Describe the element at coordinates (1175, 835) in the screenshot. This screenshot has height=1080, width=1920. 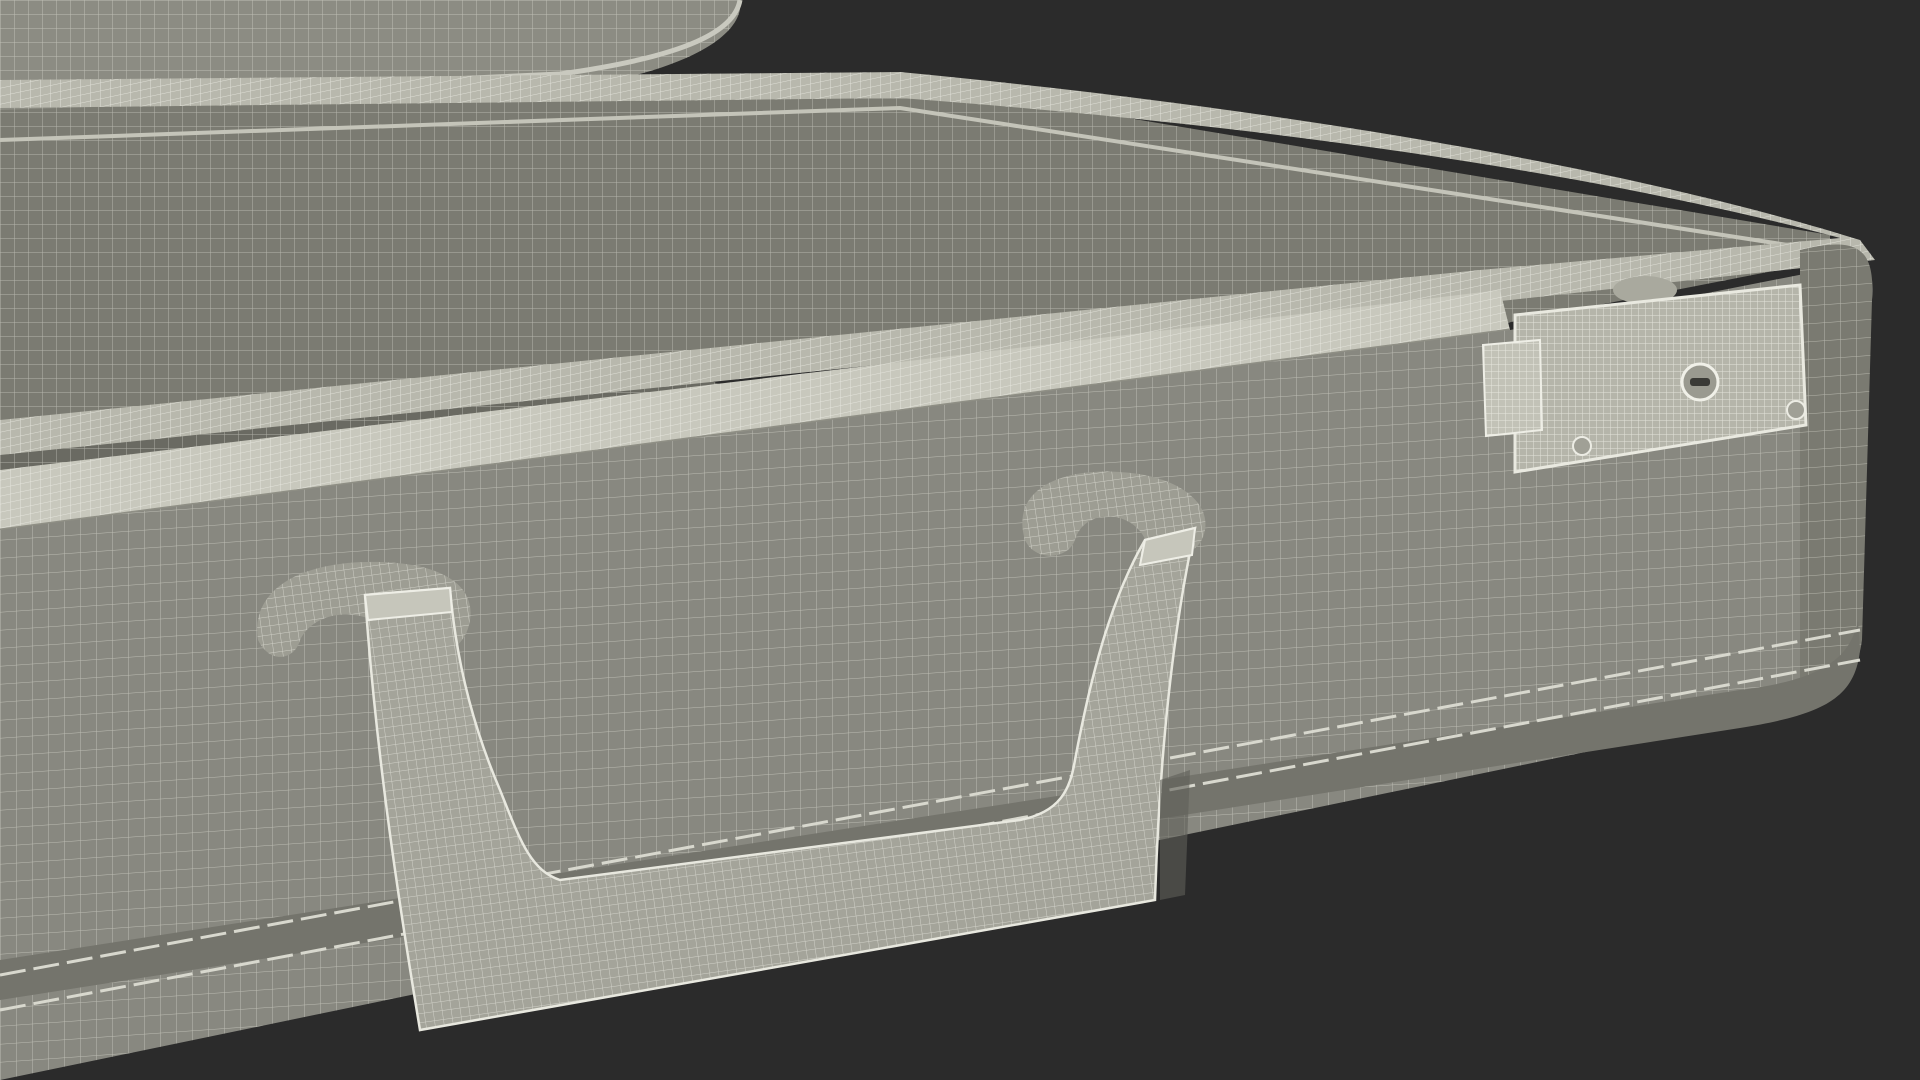
I see `handle-shadow` at that location.